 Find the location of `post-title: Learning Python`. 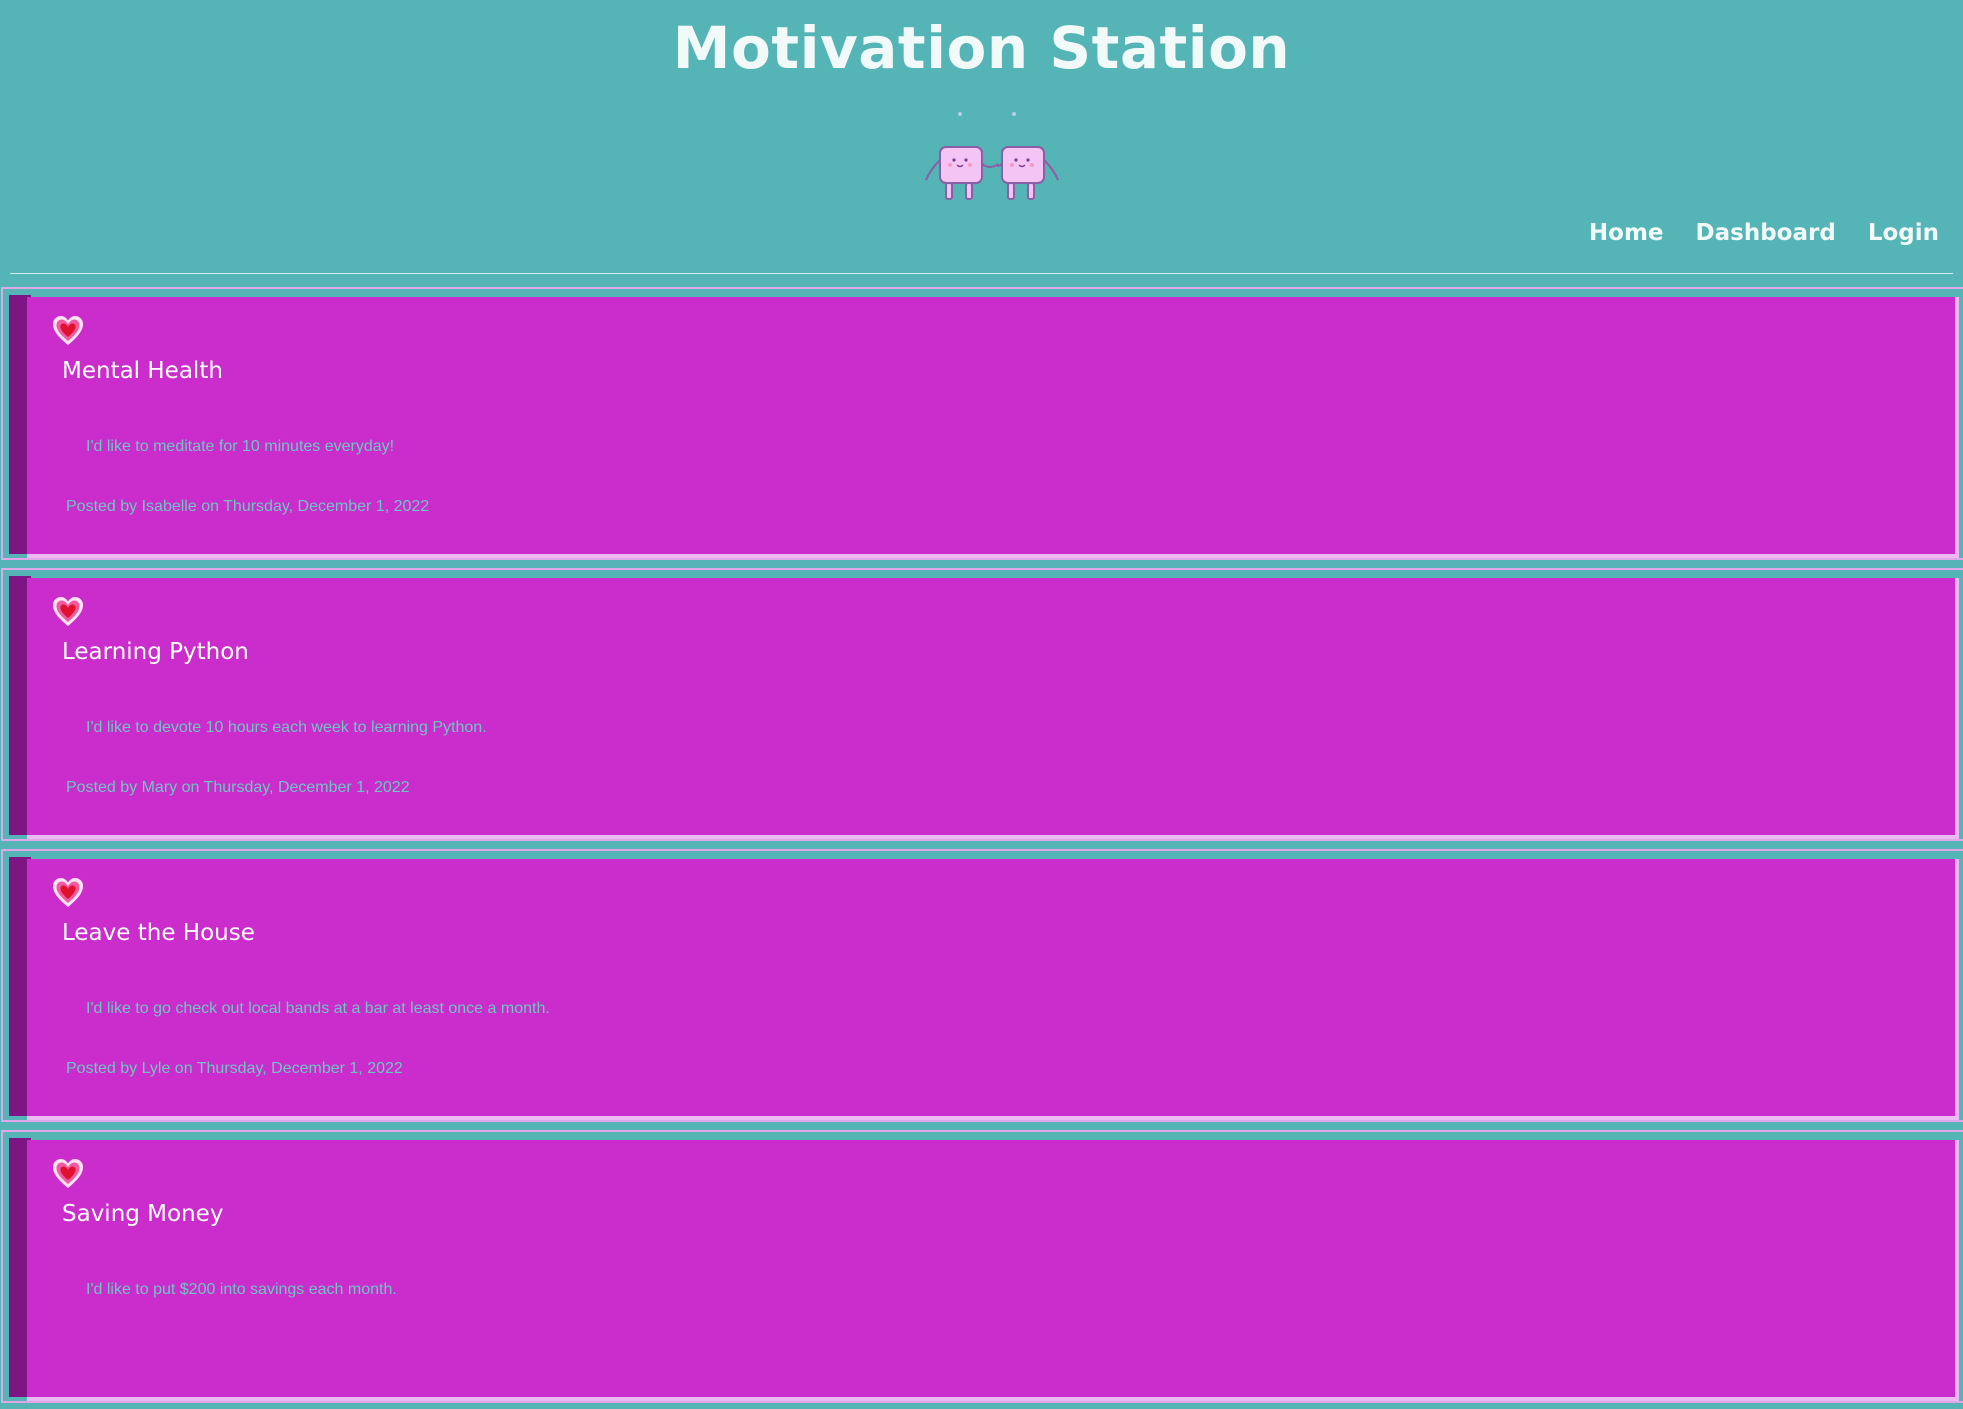

post-title: Learning Python is located at coordinates (155, 652).